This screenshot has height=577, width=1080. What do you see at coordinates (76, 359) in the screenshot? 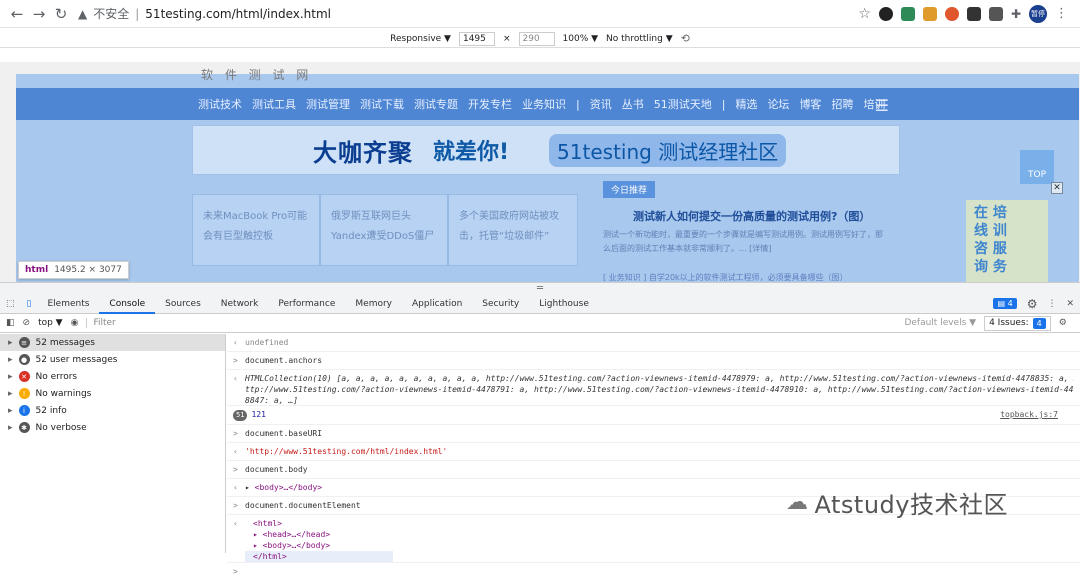
I see `sidebar-item-label: 52 user messages` at bounding box center [76, 359].